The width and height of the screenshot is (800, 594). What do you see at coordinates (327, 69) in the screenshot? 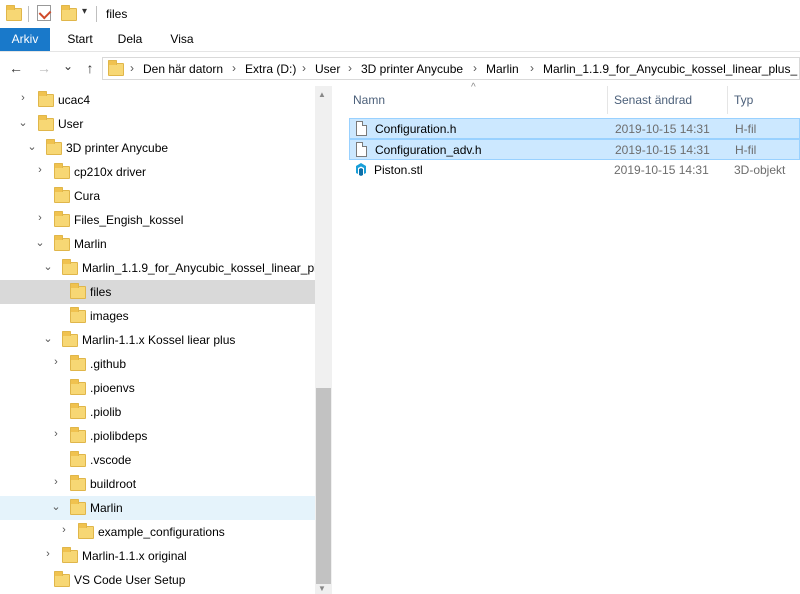
I see `breadcrumb-user: User` at bounding box center [327, 69].